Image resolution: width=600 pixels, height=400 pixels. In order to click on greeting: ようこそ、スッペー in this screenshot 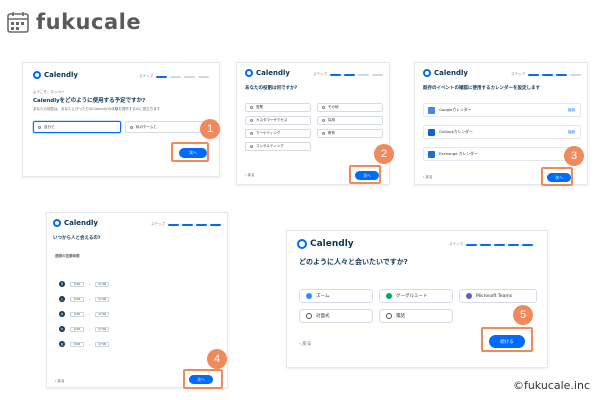, I will do `click(49, 92)`.